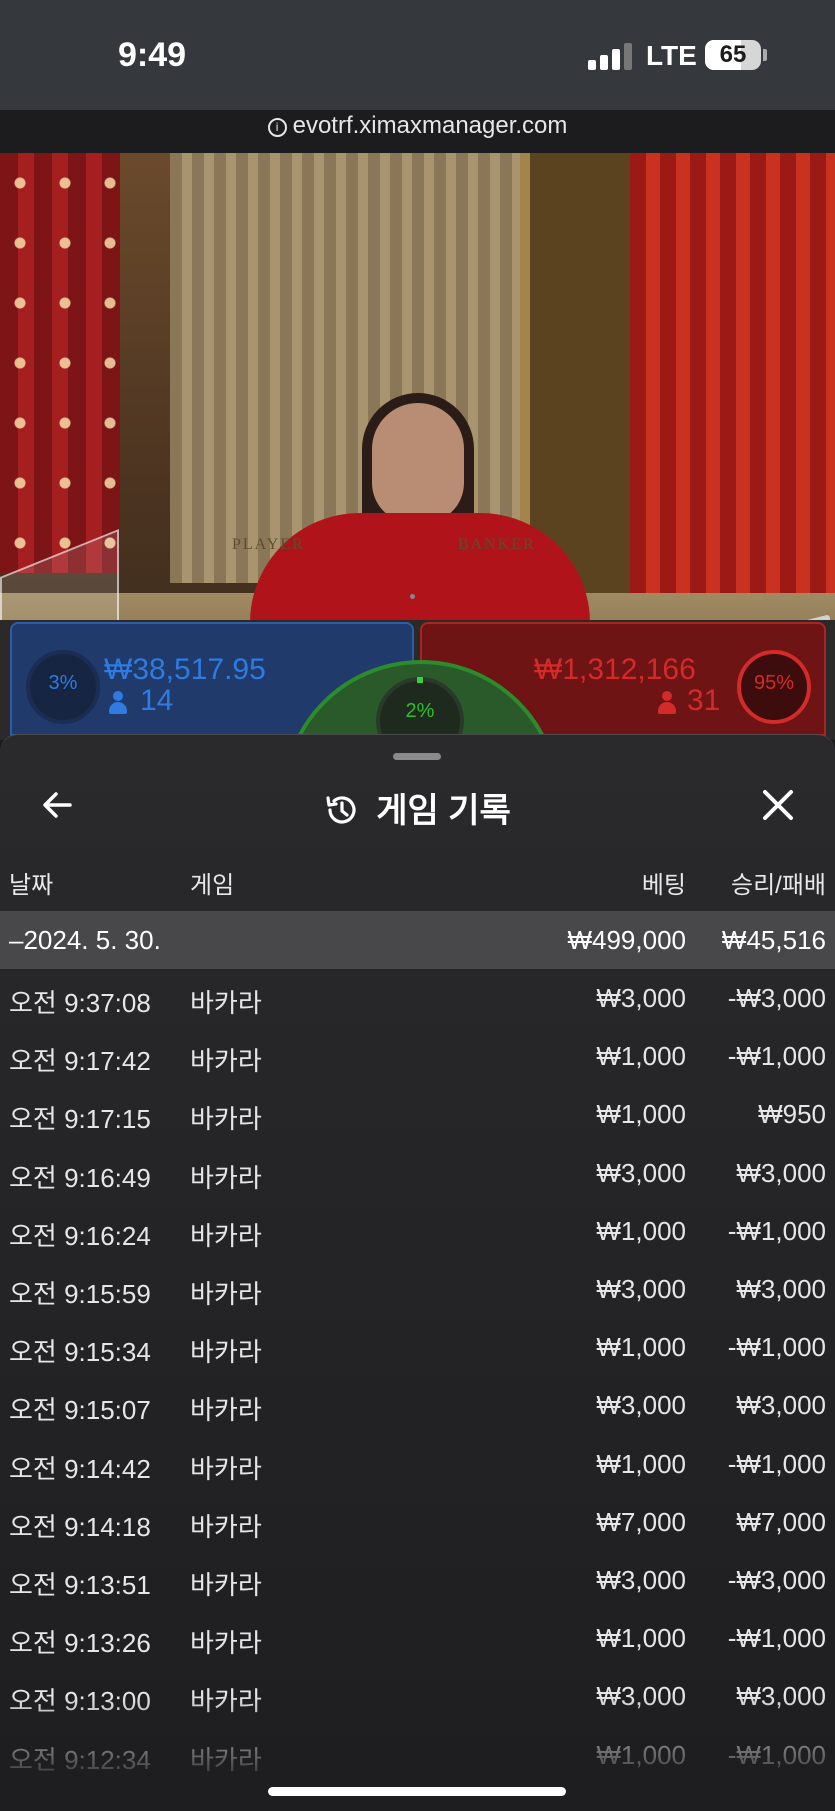 The width and height of the screenshot is (835, 1811). Describe the element at coordinates (626, 940) in the screenshot. I see `date-group-bet-total: ₩499,000` at that location.